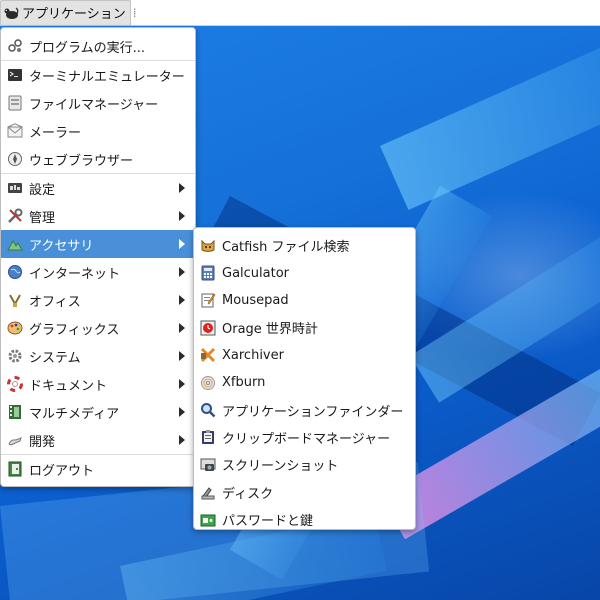 Image resolution: width=600 pixels, height=600 pixels. What do you see at coordinates (15, 46) in the screenshot?
I see `run-icon` at bounding box center [15, 46].